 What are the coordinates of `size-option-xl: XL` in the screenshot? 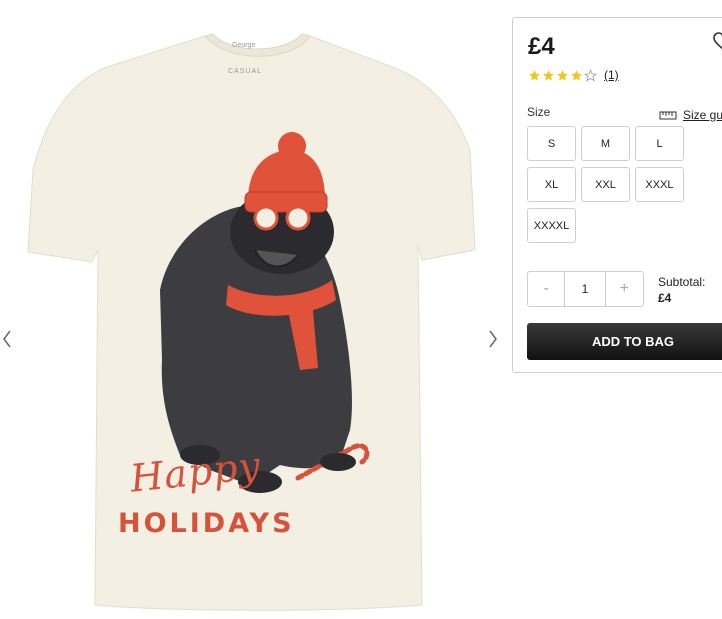 It's located at (551, 184).